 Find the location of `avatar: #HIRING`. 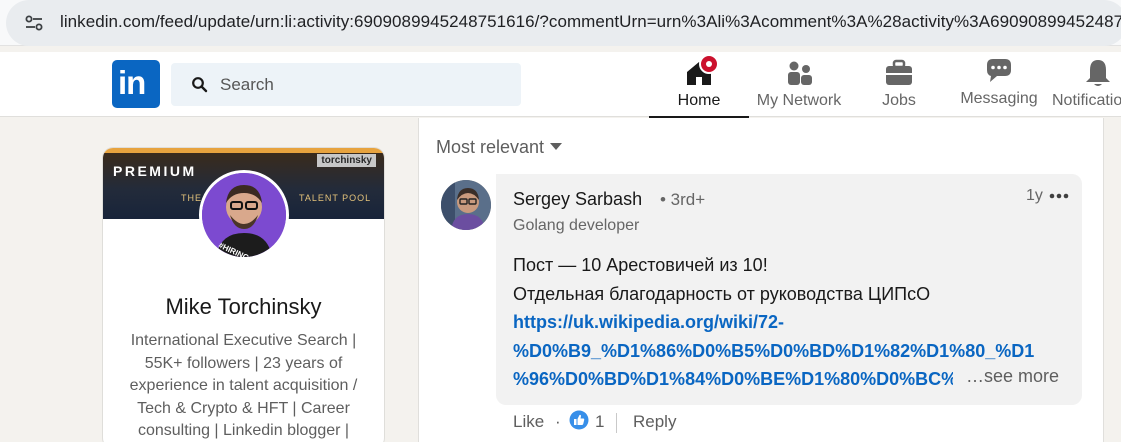

avatar: #HIRING is located at coordinates (244, 215).